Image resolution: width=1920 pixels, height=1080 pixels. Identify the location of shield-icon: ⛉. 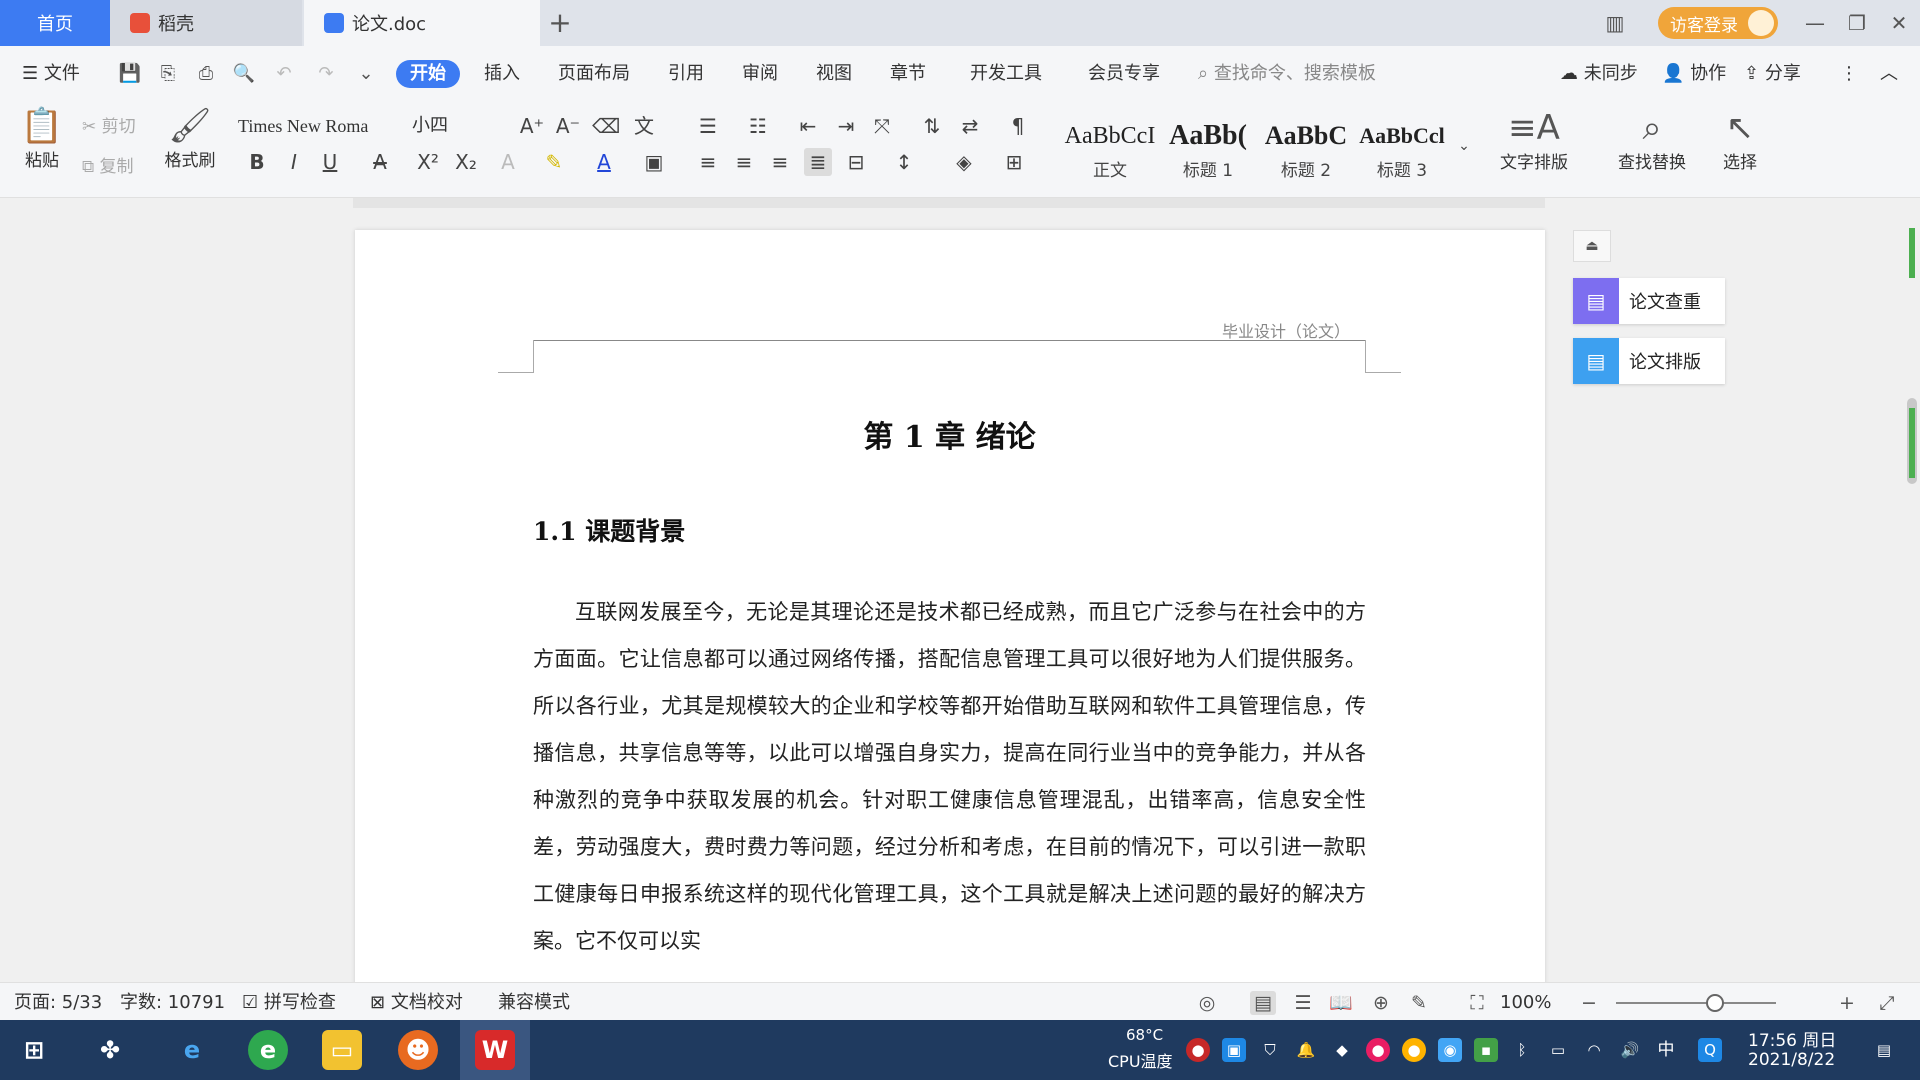
(1270, 1050).